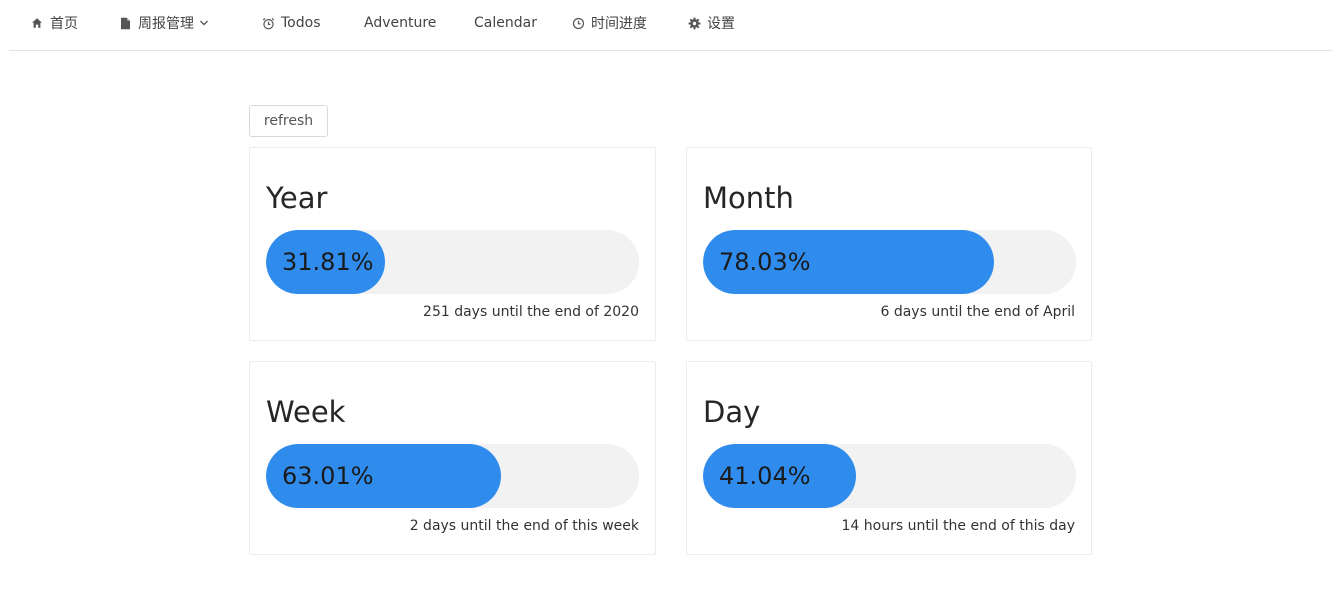 This screenshot has width=1336, height=615. Describe the element at coordinates (328, 476) in the screenshot. I see `progress-percent: 63.01%` at that location.